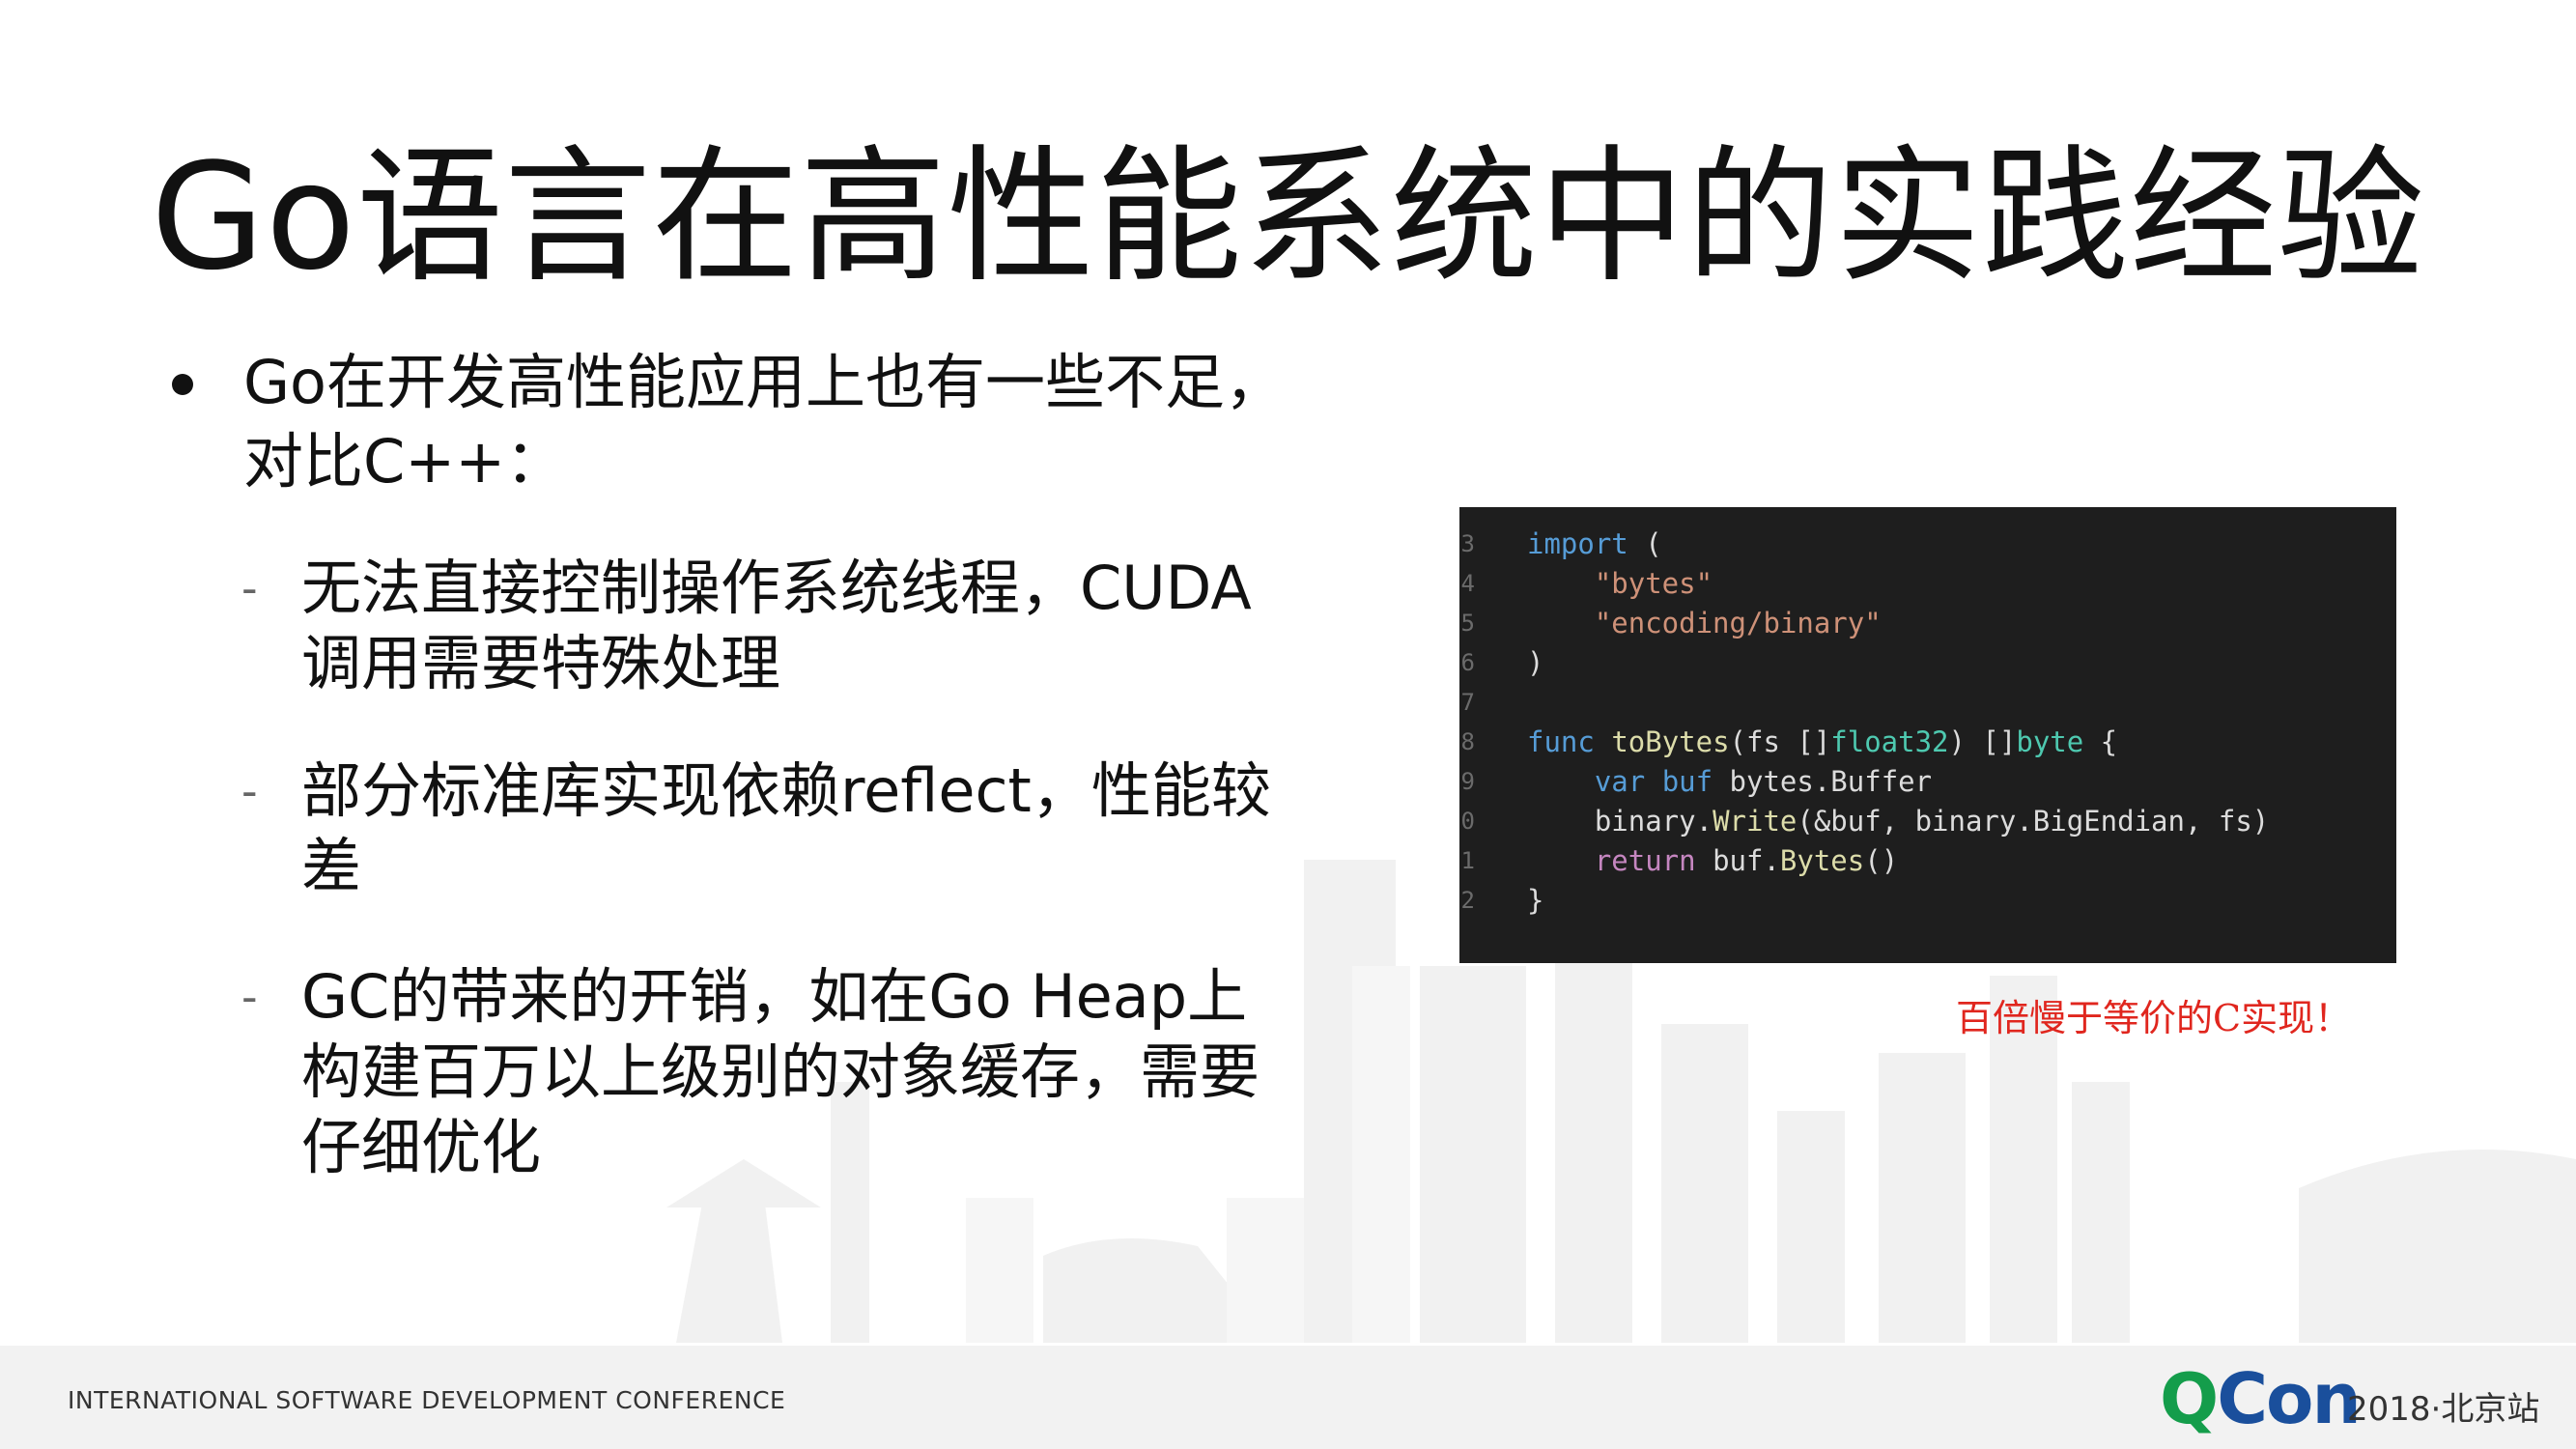  Describe the element at coordinates (1561, 741) in the screenshot. I see `code-token: func` at that location.